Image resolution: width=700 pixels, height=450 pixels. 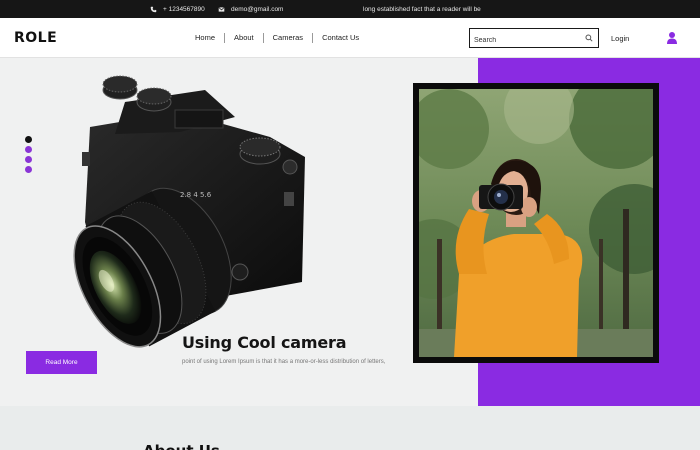 I want to click on read-more-button: Read More, so click(x=61, y=362).